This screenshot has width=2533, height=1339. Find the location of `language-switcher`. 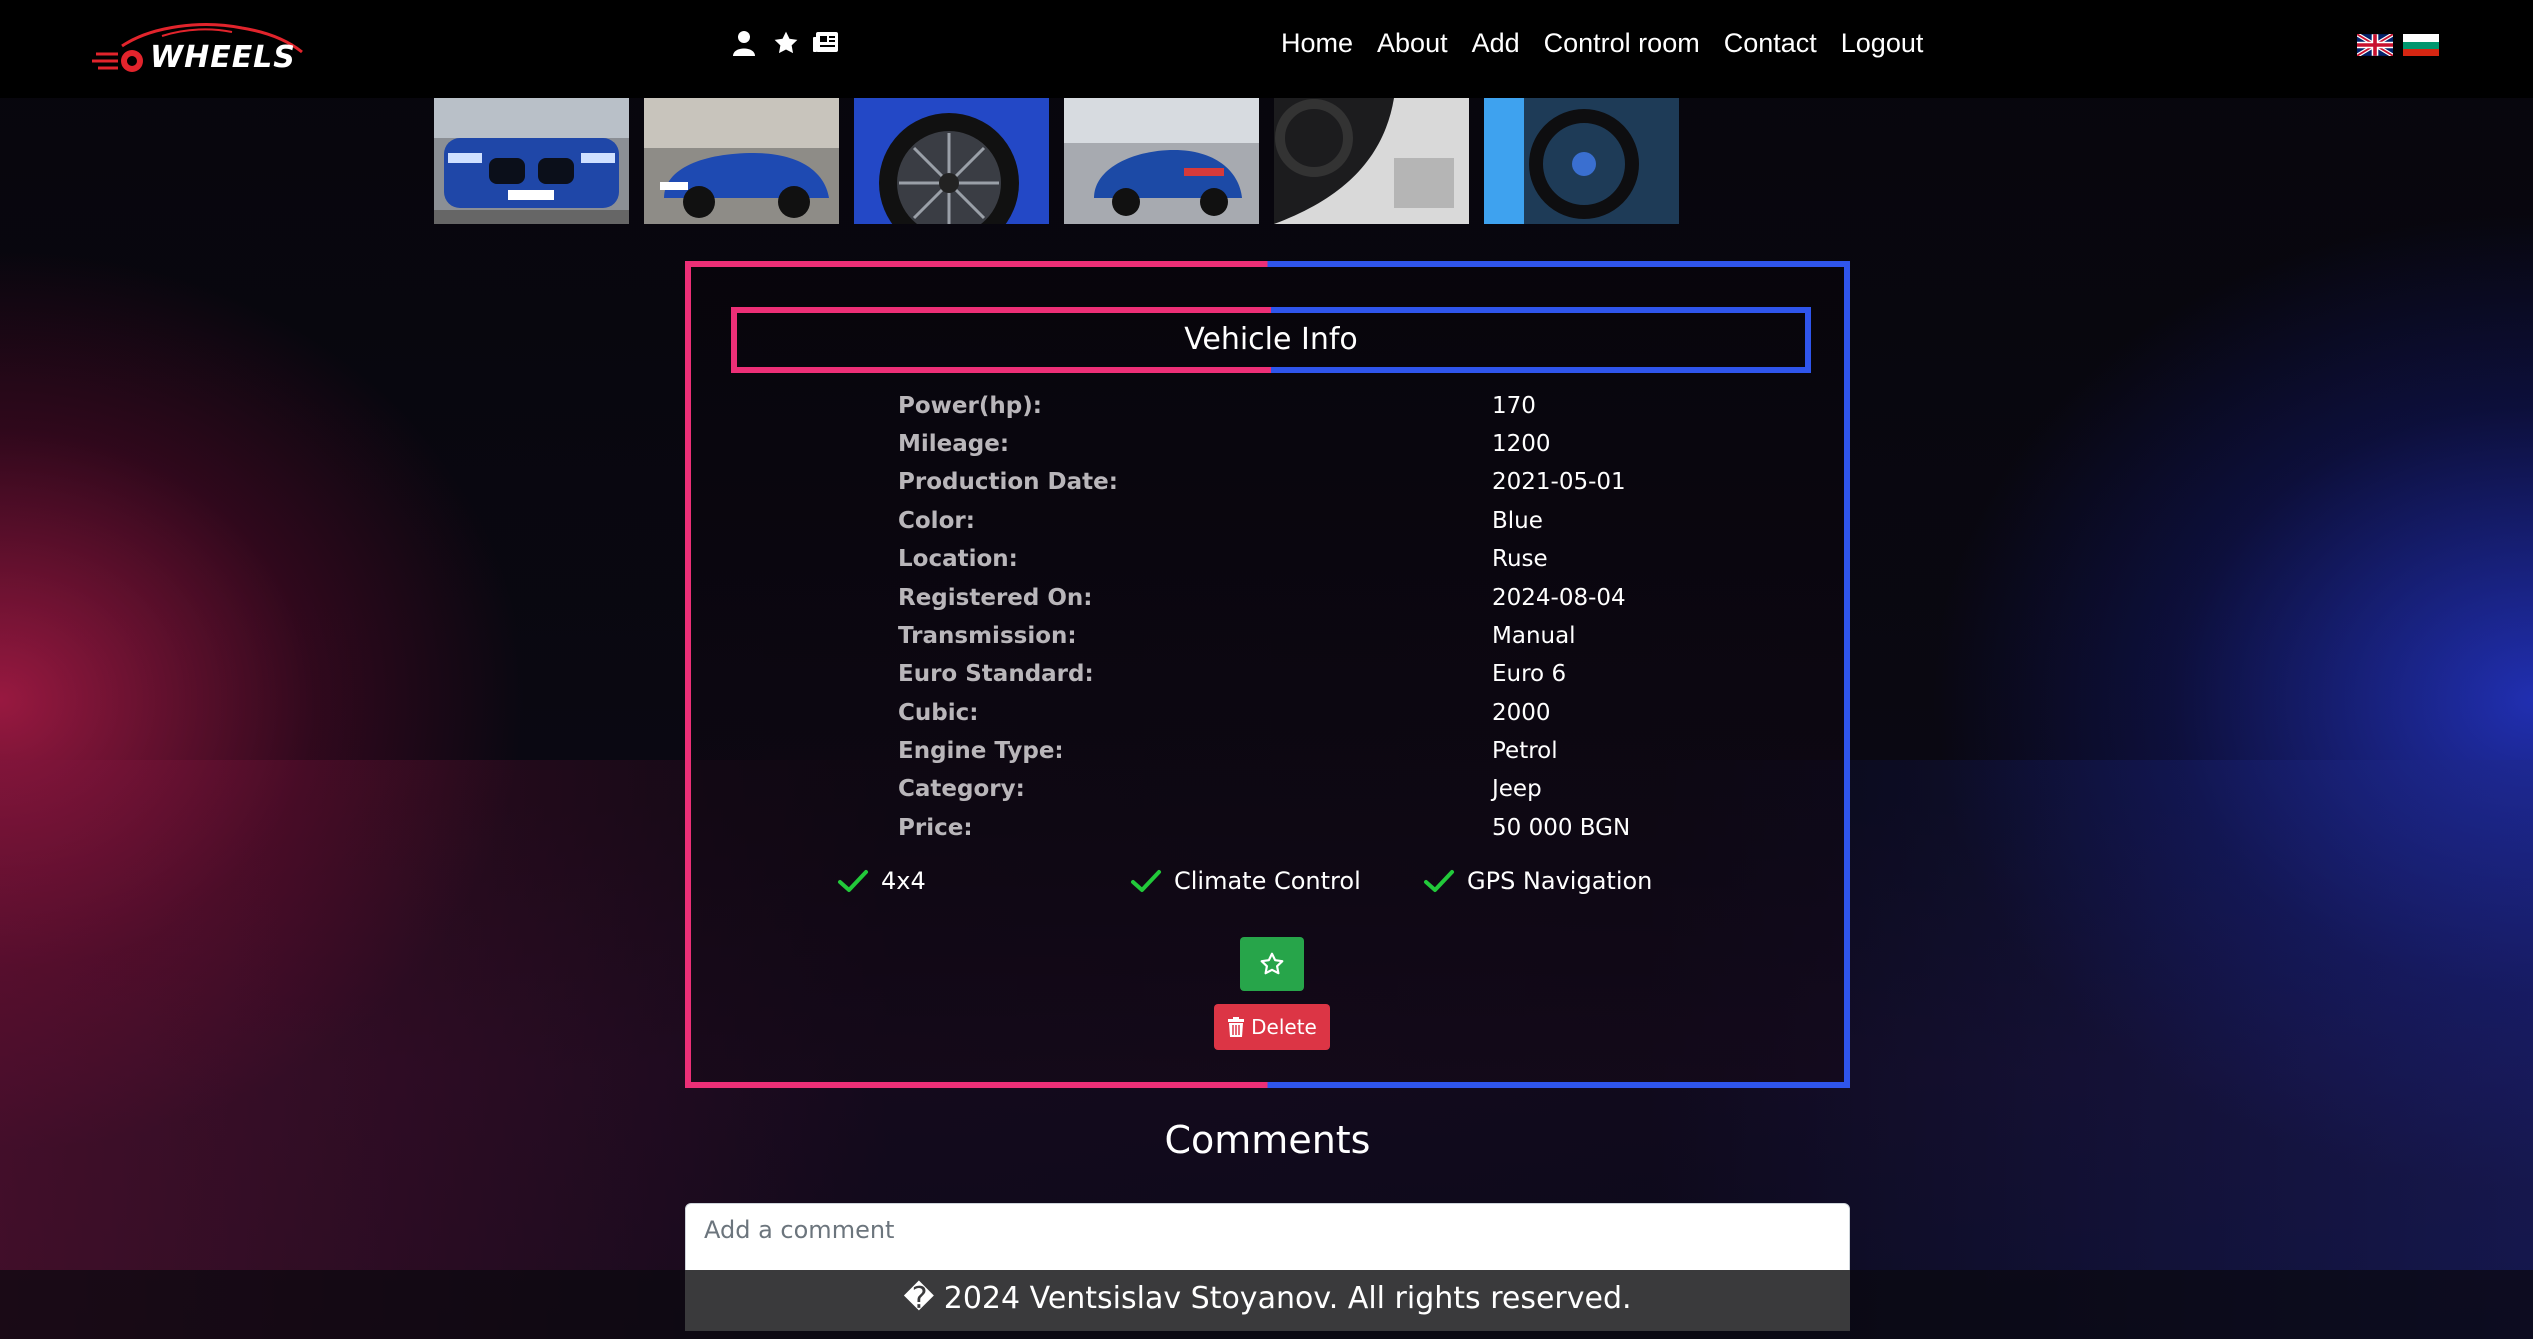

language-switcher is located at coordinates (2397, 45).